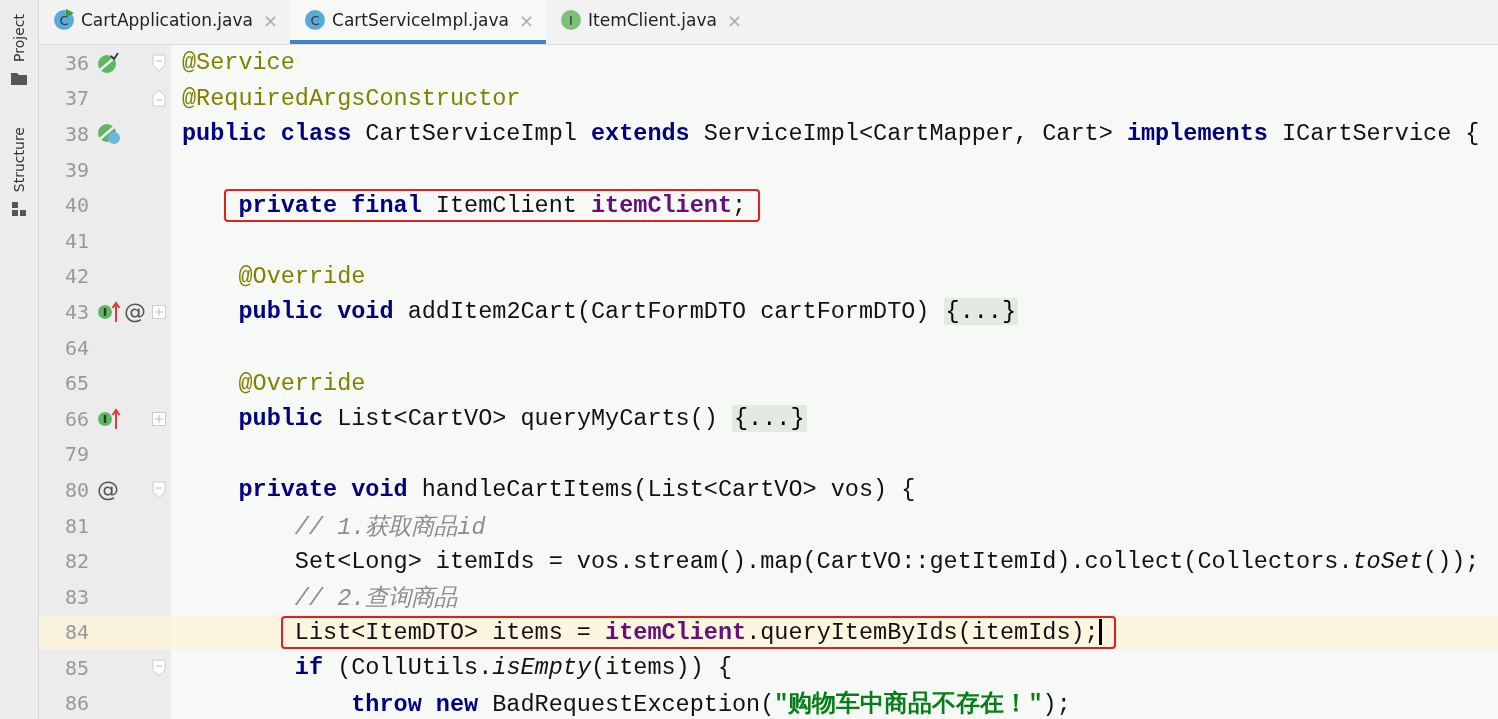 The width and height of the screenshot is (1498, 719). What do you see at coordinates (19, 38) in the screenshot?
I see `tool-window-tab: Project` at bounding box center [19, 38].